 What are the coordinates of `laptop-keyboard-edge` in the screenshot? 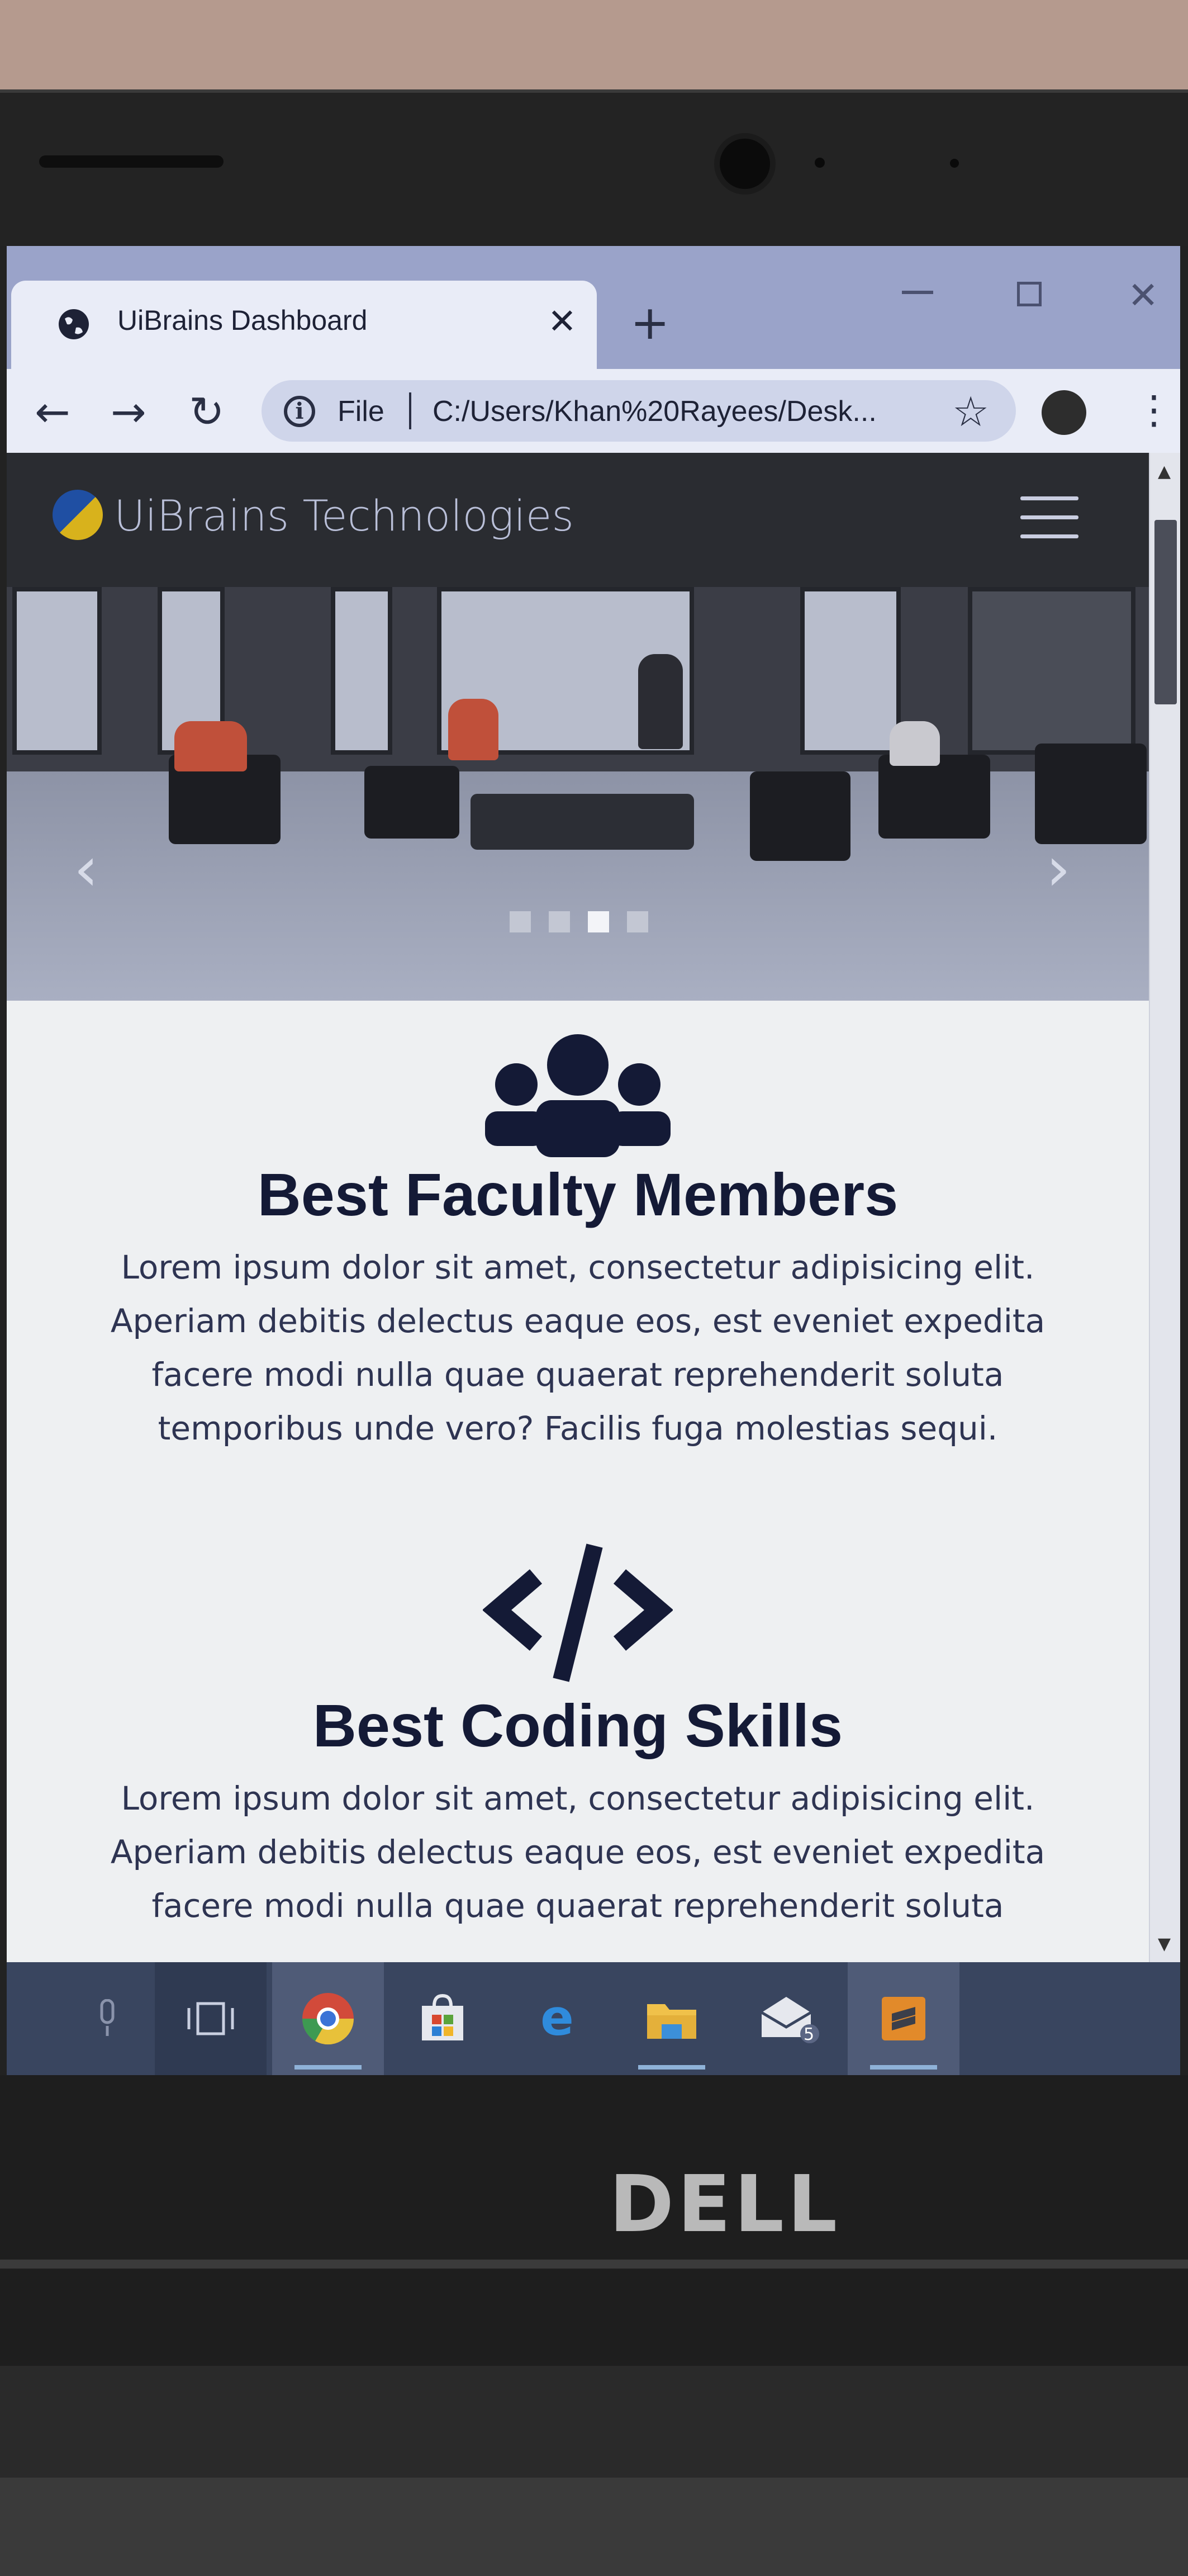 It's located at (594, 2527).